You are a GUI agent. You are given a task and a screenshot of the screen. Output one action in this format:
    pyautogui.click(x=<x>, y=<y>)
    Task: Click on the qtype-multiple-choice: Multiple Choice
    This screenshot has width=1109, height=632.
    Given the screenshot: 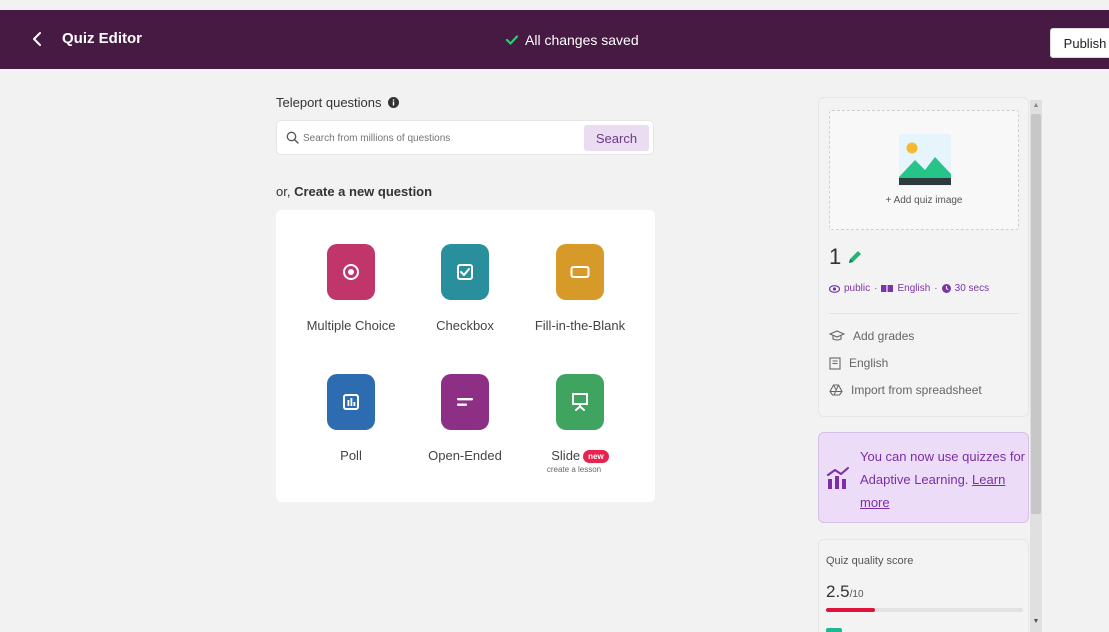 What is the action you would take?
    pyautogui.click(x=351, y=288)
    